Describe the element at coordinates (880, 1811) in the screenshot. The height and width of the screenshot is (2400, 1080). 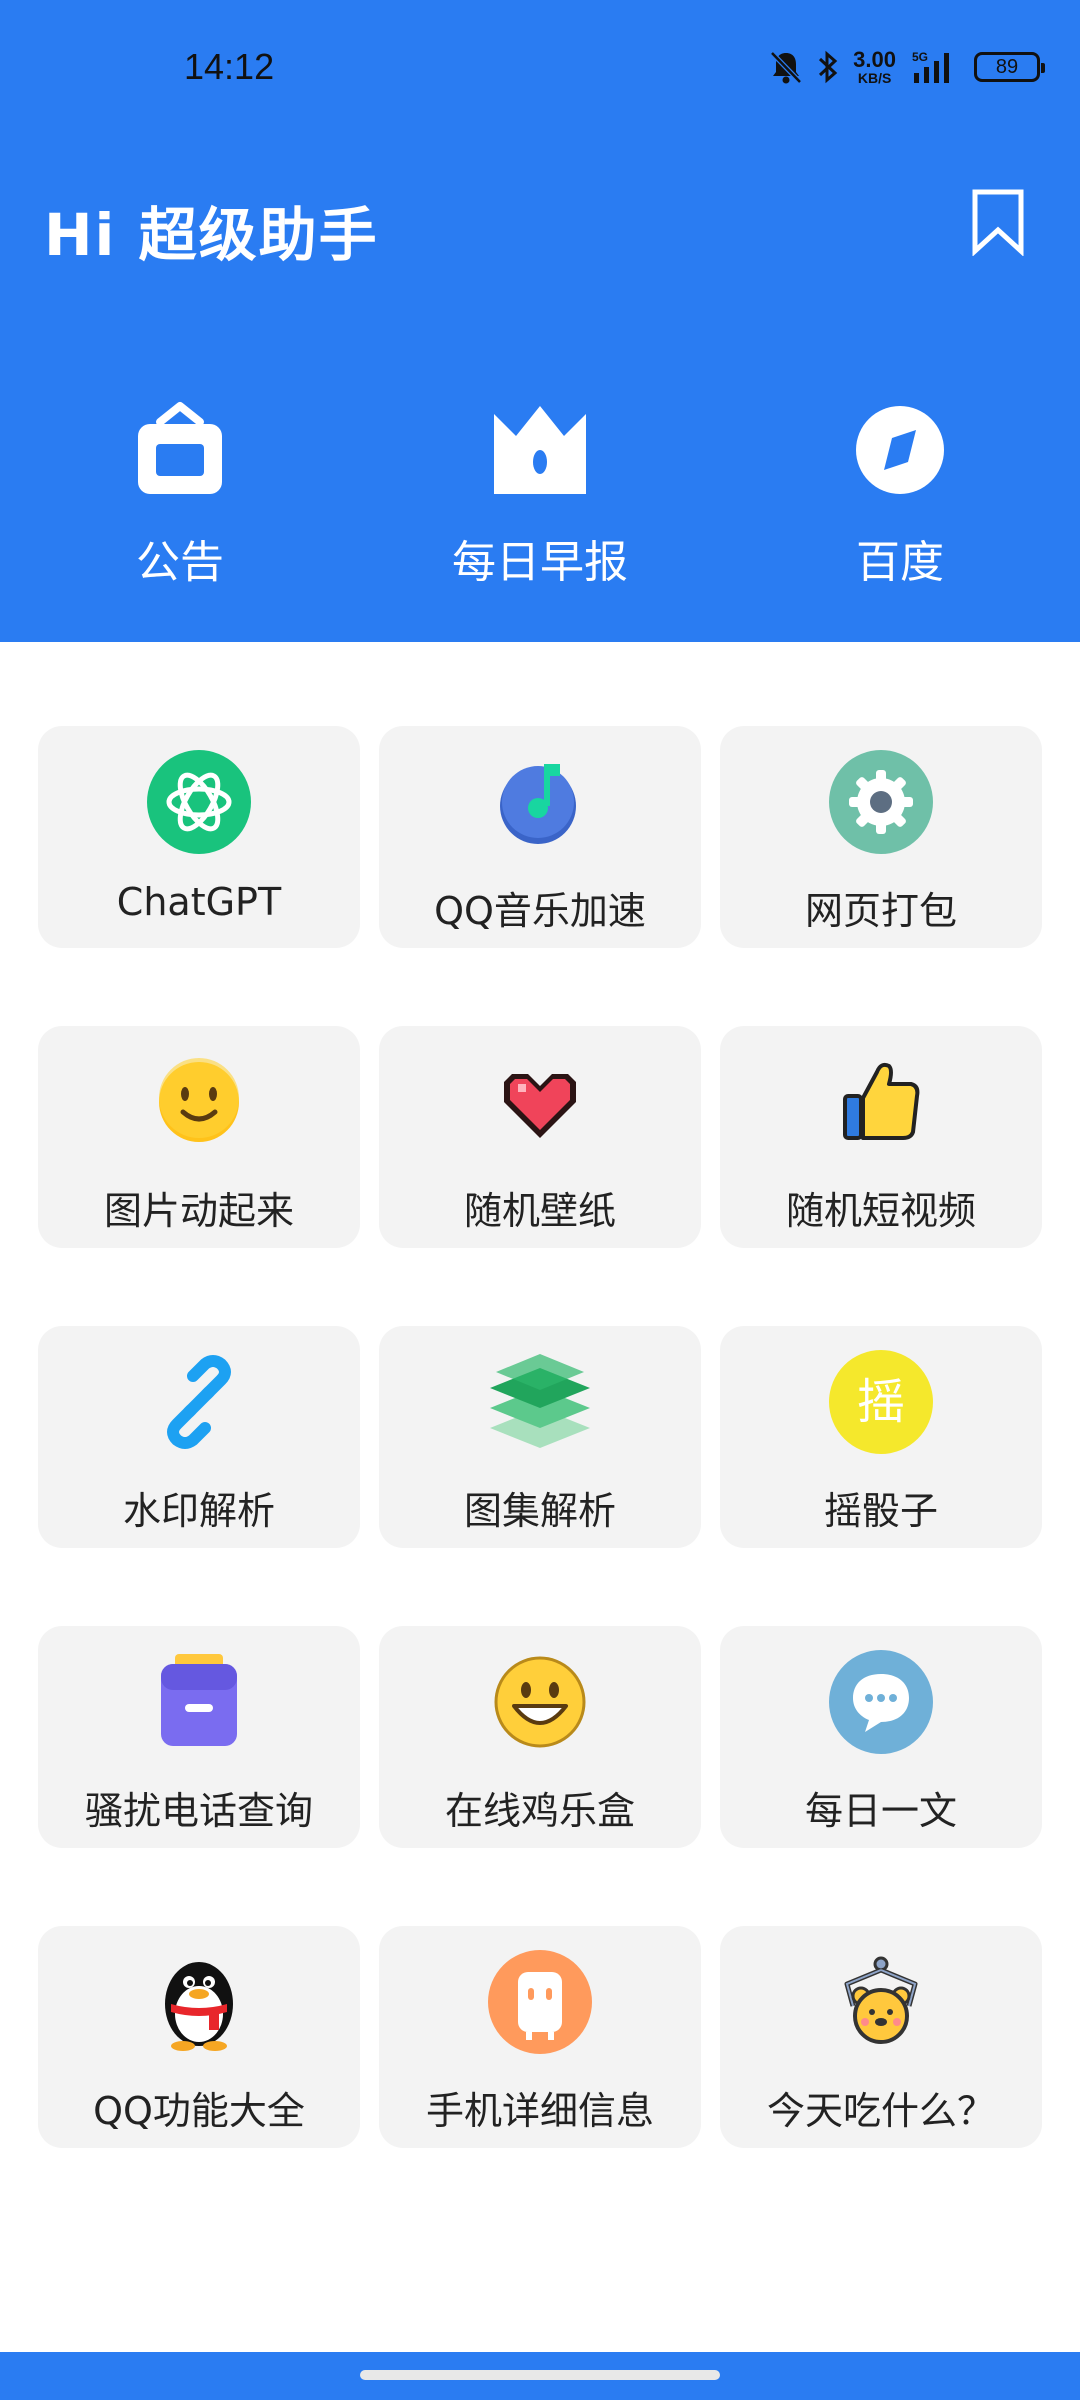
I see `tool-label: 每日一文` at that location.